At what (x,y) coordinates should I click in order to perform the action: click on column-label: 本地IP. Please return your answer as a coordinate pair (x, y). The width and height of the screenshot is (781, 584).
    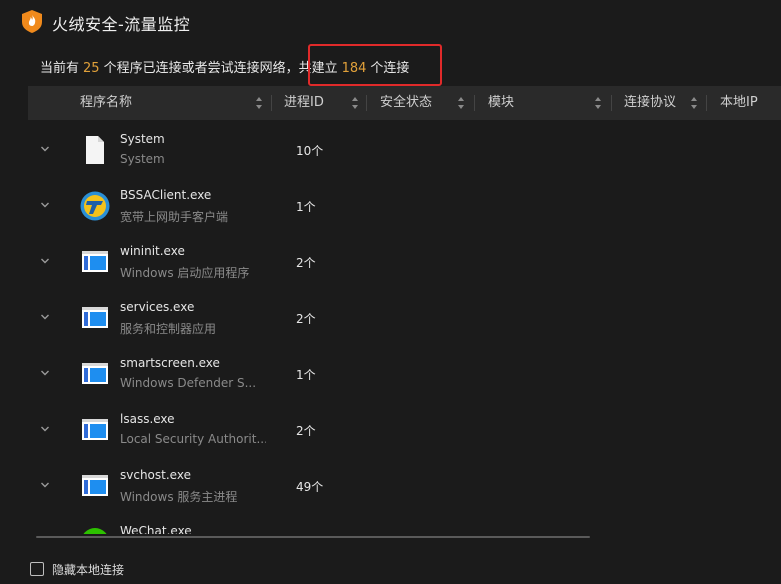
    Looking at the image, I should click on (739, 102).